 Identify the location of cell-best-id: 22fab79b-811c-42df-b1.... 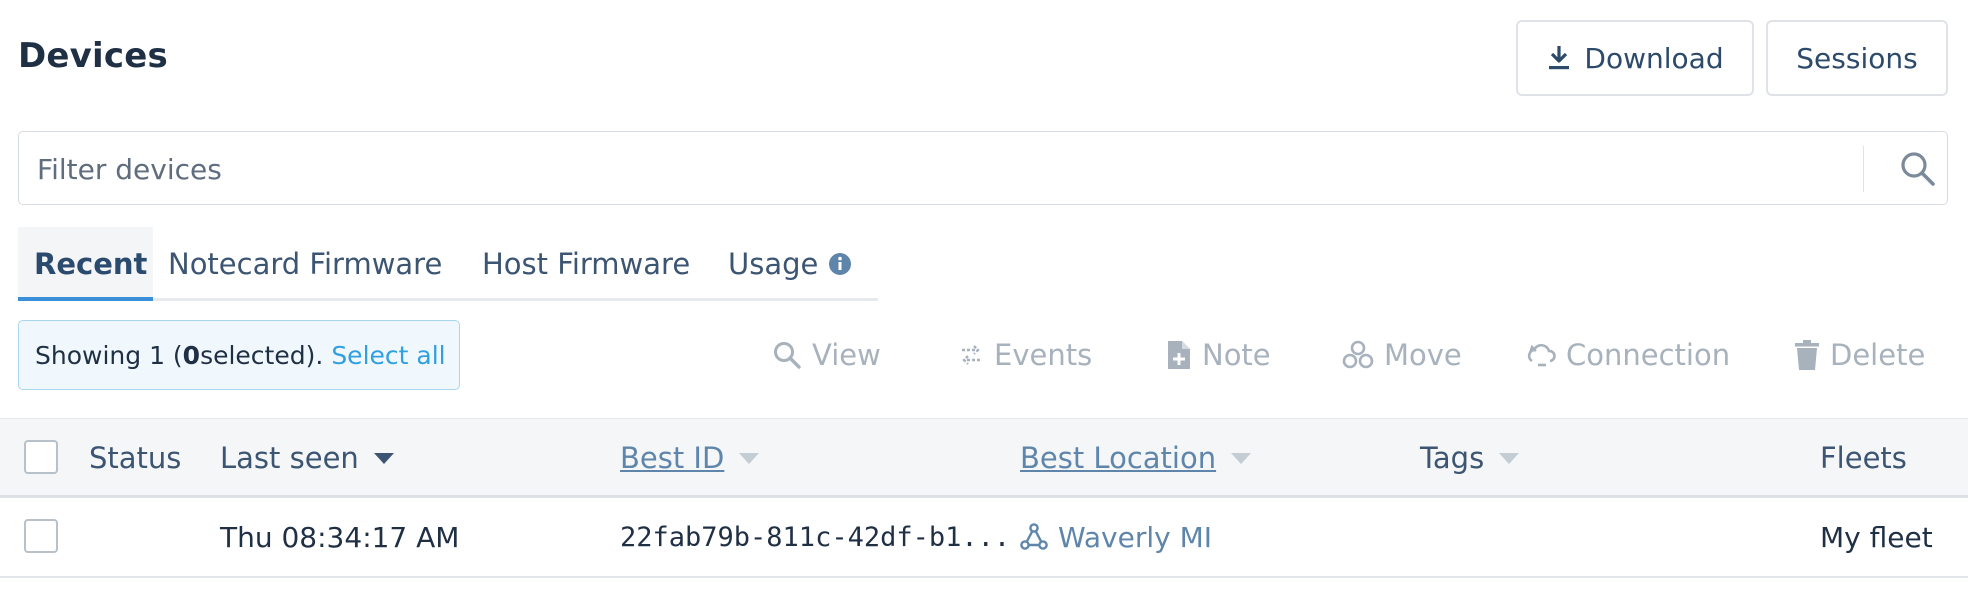
(815, 537).